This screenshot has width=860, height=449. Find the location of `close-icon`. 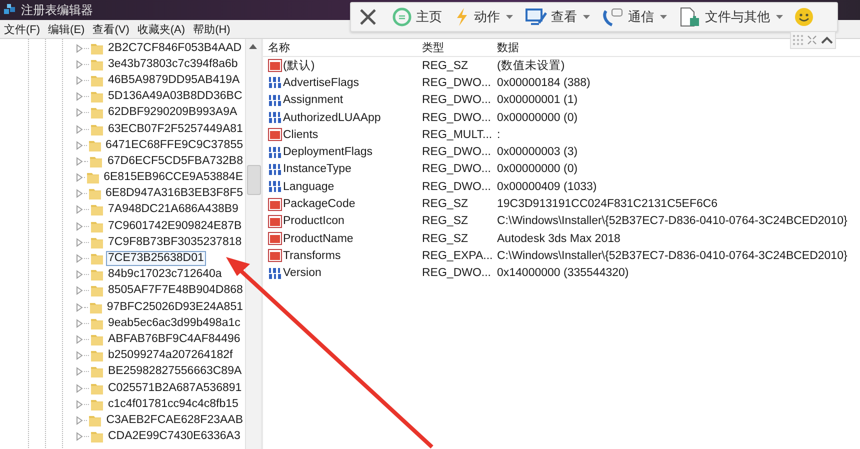

close-icon is located at coordinates (368, 17).